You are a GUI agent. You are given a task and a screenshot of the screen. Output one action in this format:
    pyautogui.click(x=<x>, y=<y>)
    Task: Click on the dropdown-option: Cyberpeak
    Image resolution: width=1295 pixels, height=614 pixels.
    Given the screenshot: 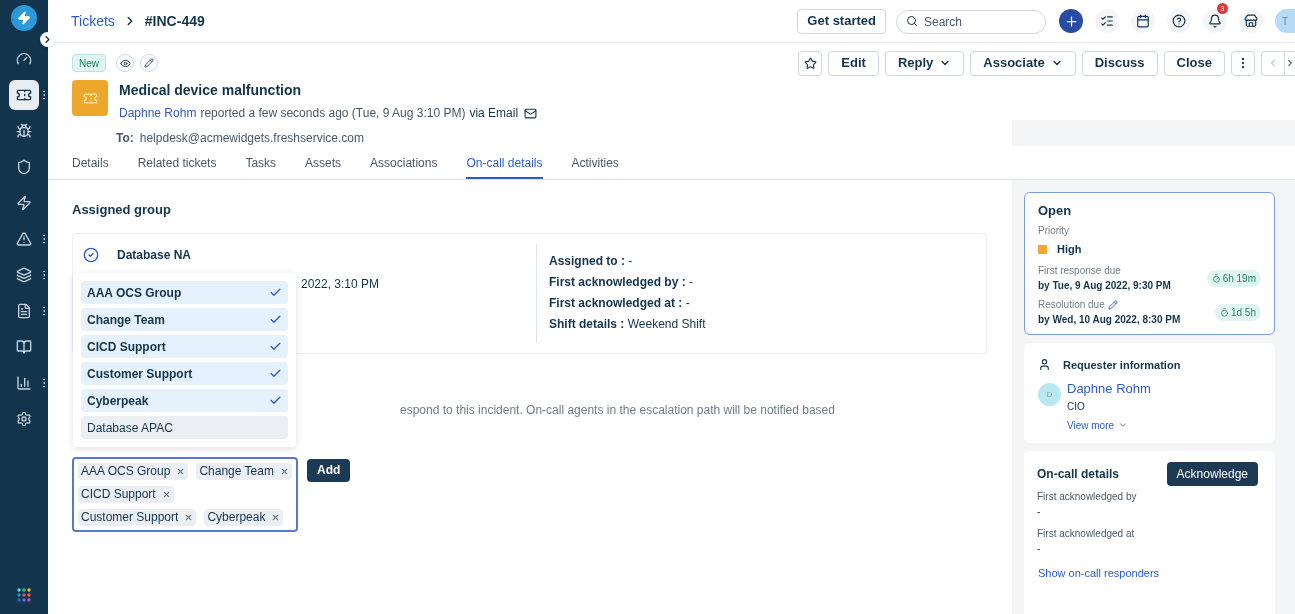 What is the action you would take?
    pyautogui.click(x=184, y=400)
    